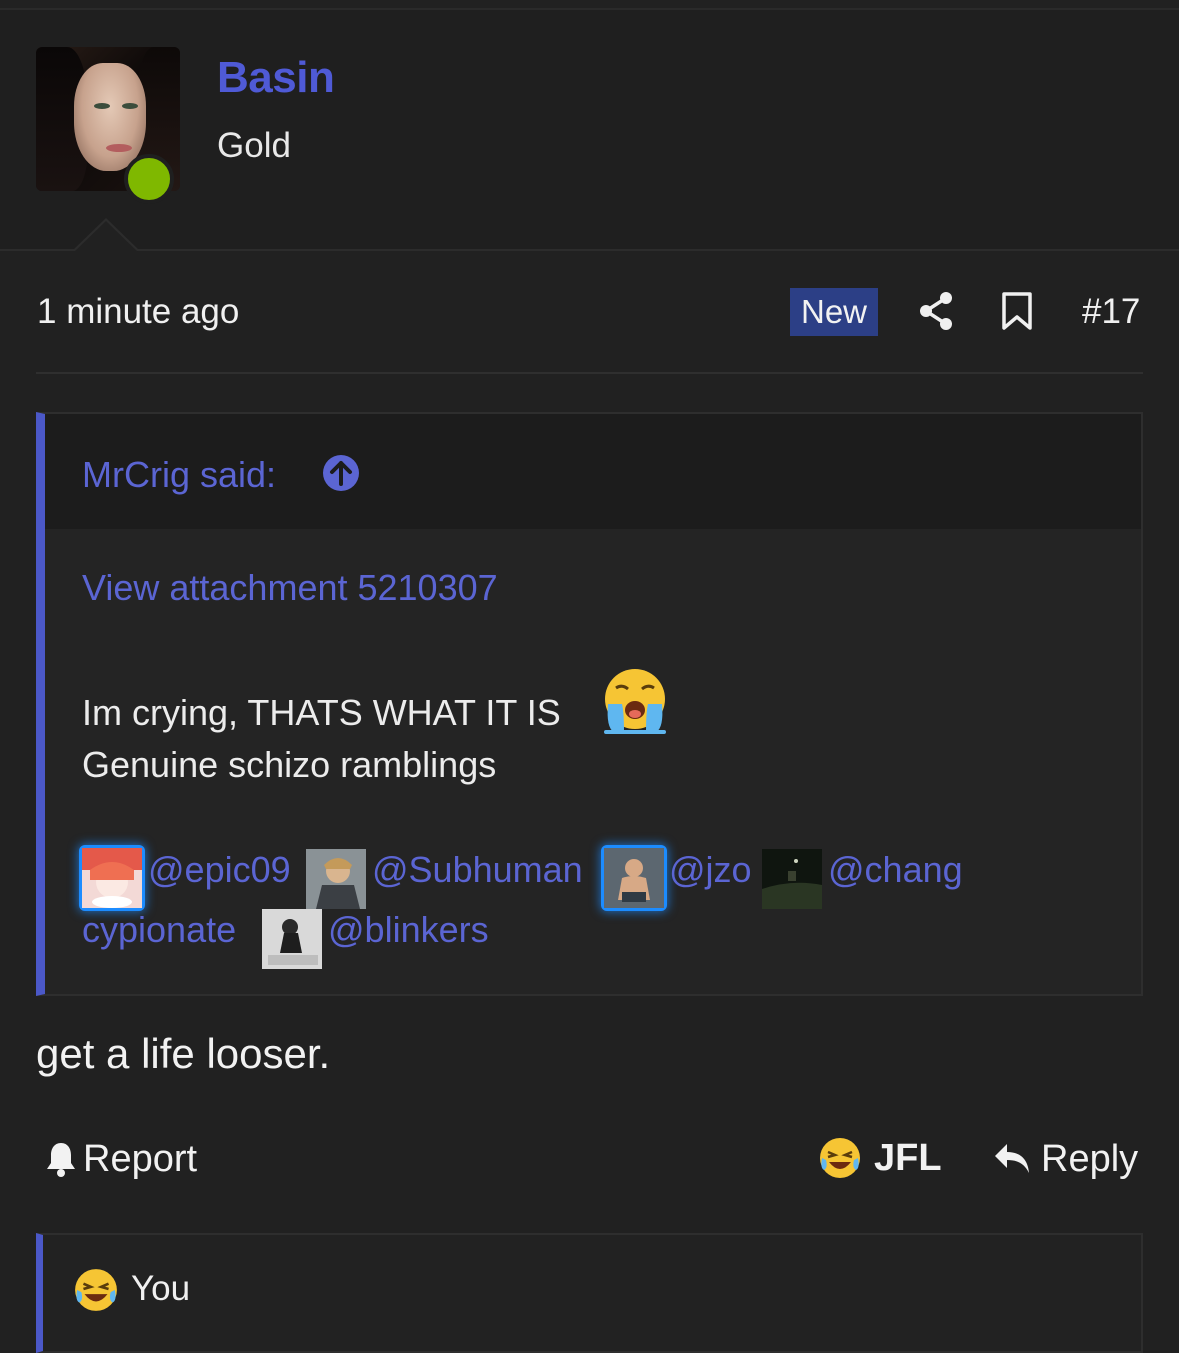  Describe the element at coordinates (1017, 311) in the screenshot. I see `bookmark-icon` at that location.